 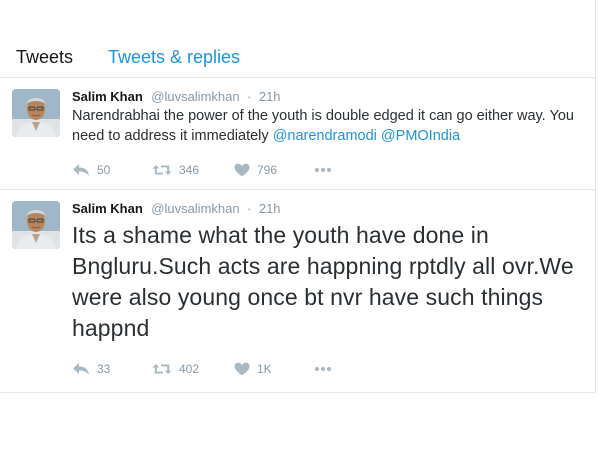 What do you see at coordinates (264, 369) in the screenshot?
I see `like-count: 1K` at bounding box center [264, 369].